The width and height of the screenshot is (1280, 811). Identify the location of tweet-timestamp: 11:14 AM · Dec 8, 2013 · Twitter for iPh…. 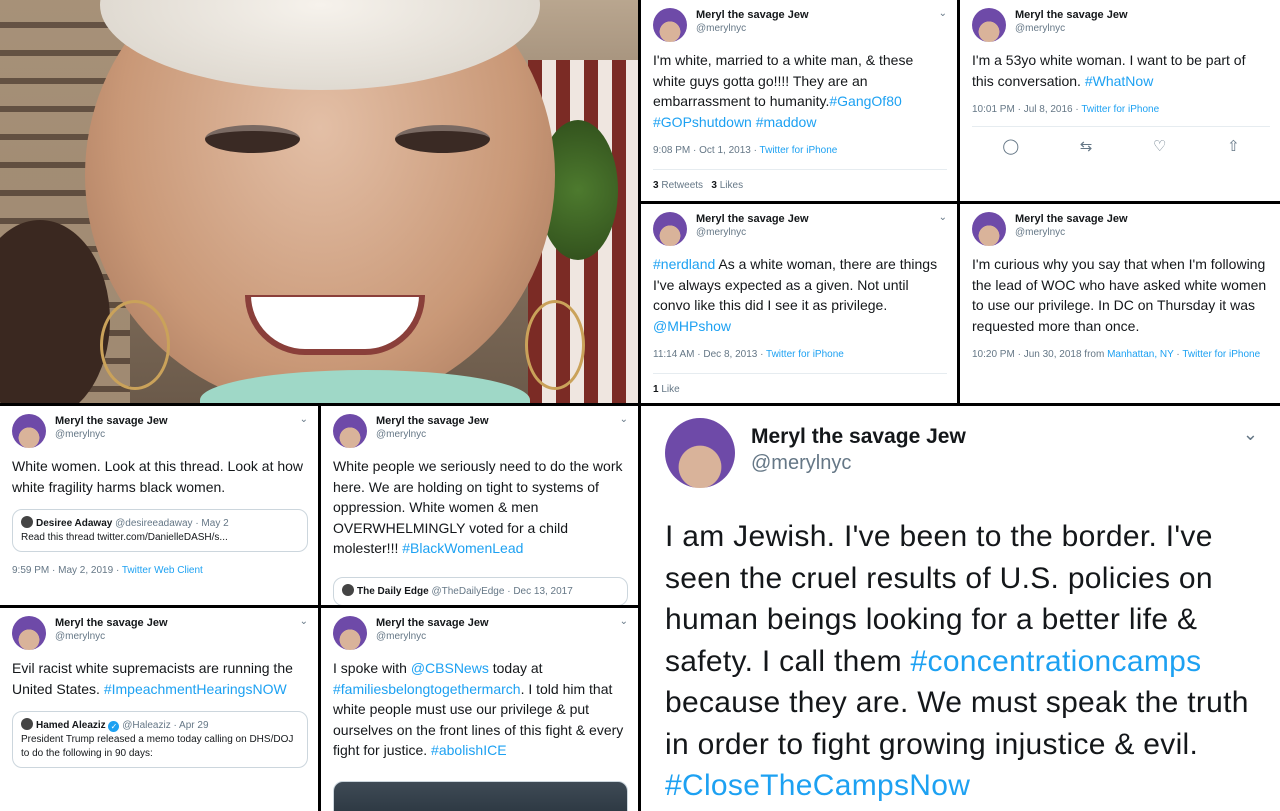
(748, 354).